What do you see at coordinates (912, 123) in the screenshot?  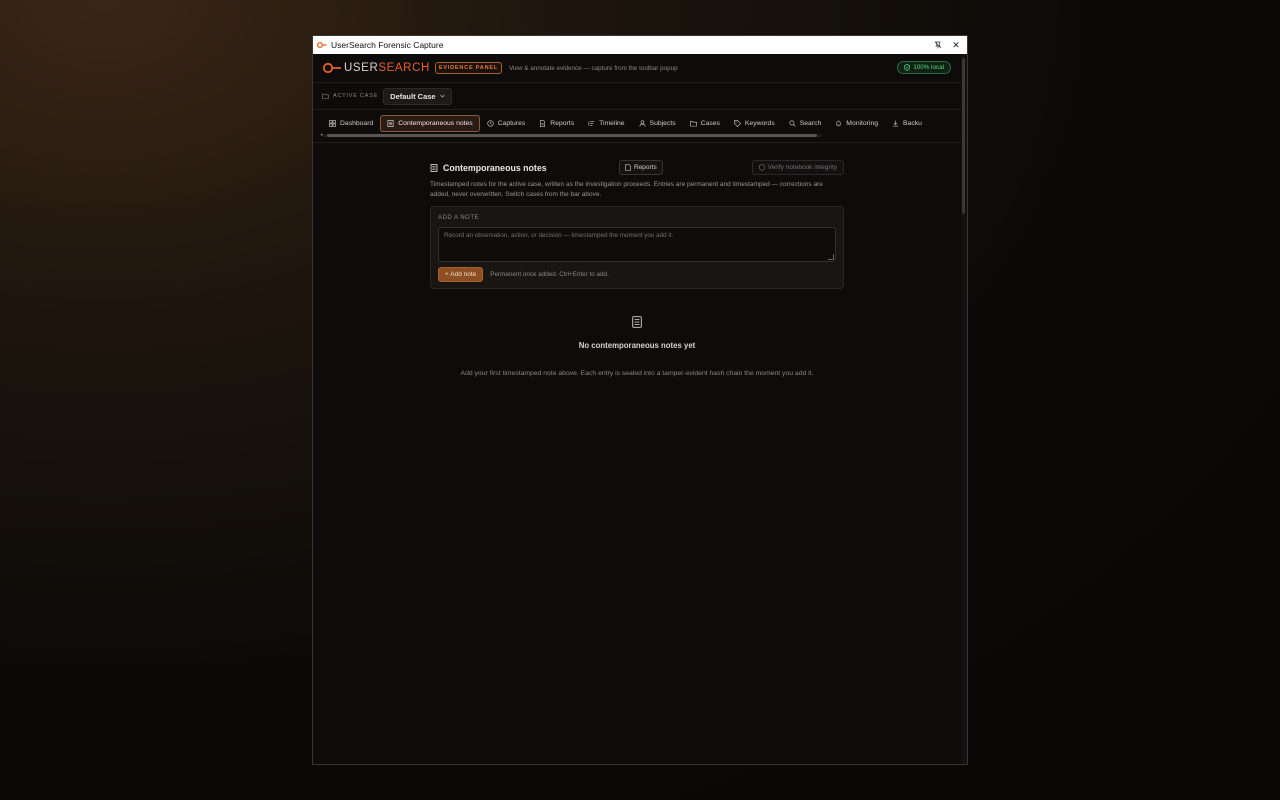 I see `tab-label: Backu` at bounding box center [912, 123].